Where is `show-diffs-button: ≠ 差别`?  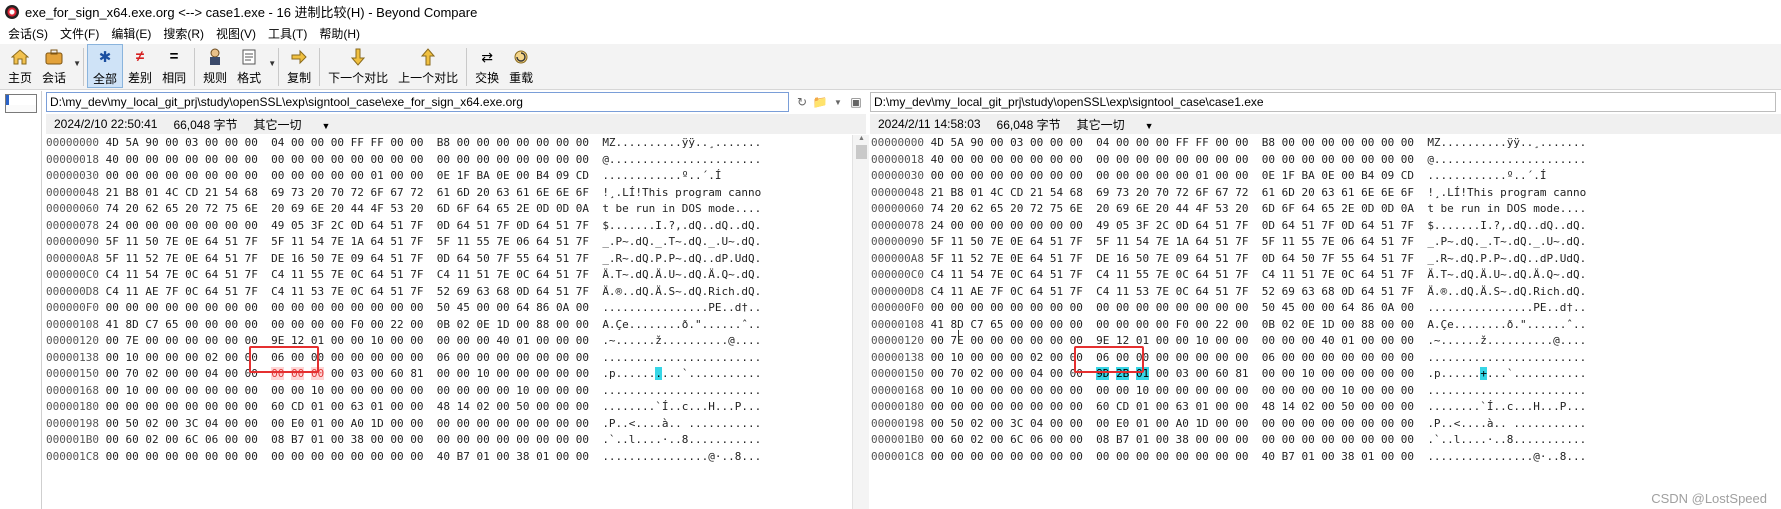
show-diffs-button: ≠ 差别 is located at coordinates (140, 66).